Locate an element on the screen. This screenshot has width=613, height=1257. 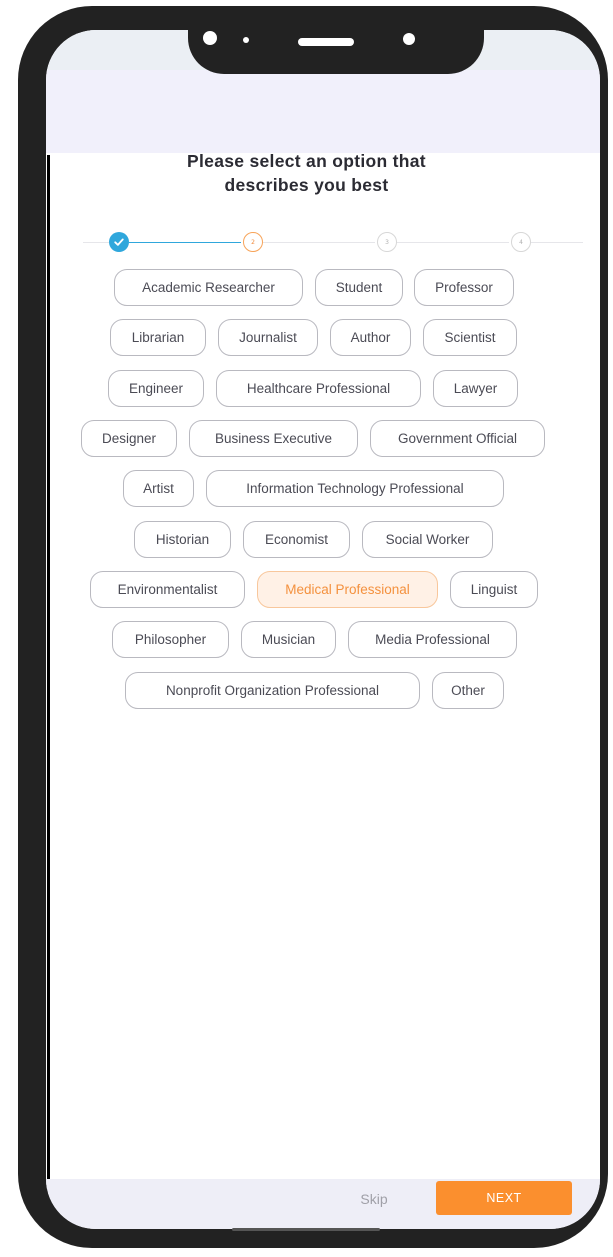
option-chip-historian: Historian is located at coordinates (182, 539).